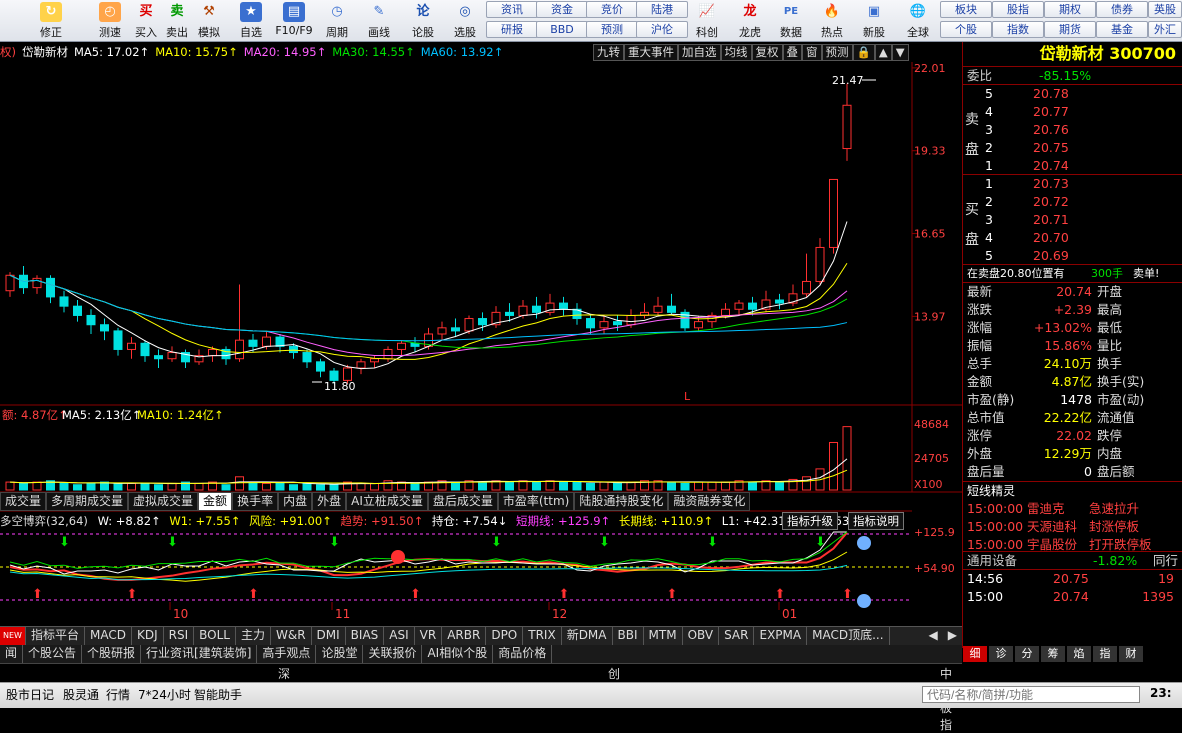 The image size is (1182, 733). I want to click on tab-dmi: DMI, so click(329, 636).